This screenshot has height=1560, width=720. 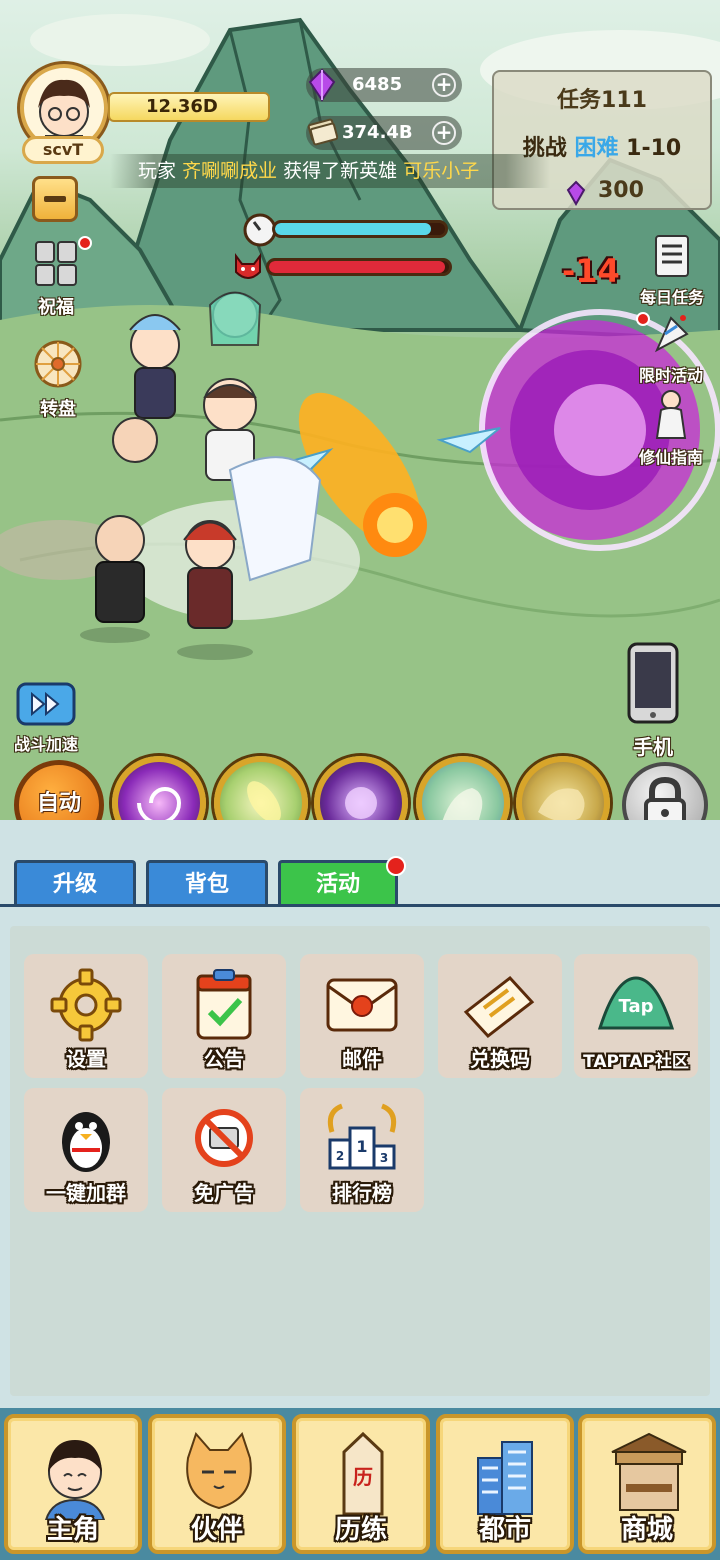 I want to click on guide-button: 修仙指南, so click(x=671, y=428).